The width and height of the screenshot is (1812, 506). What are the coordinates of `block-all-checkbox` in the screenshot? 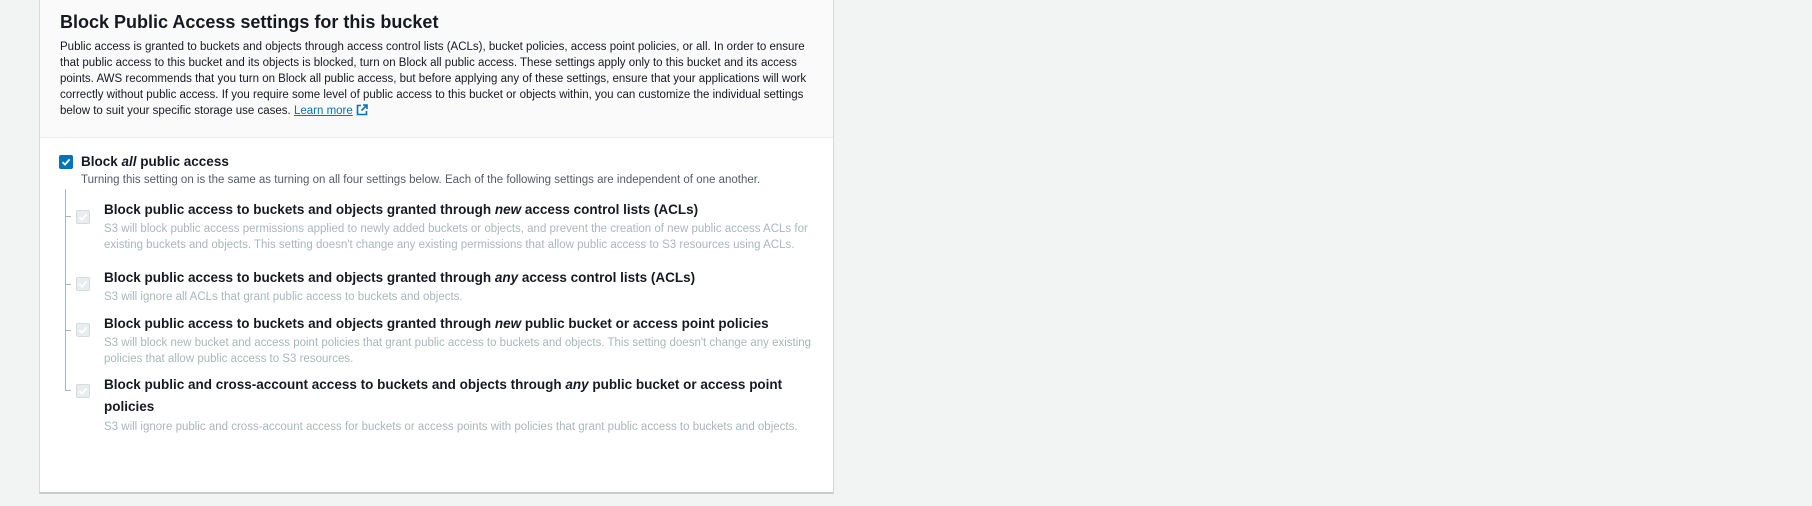 It's located at (66, 162).